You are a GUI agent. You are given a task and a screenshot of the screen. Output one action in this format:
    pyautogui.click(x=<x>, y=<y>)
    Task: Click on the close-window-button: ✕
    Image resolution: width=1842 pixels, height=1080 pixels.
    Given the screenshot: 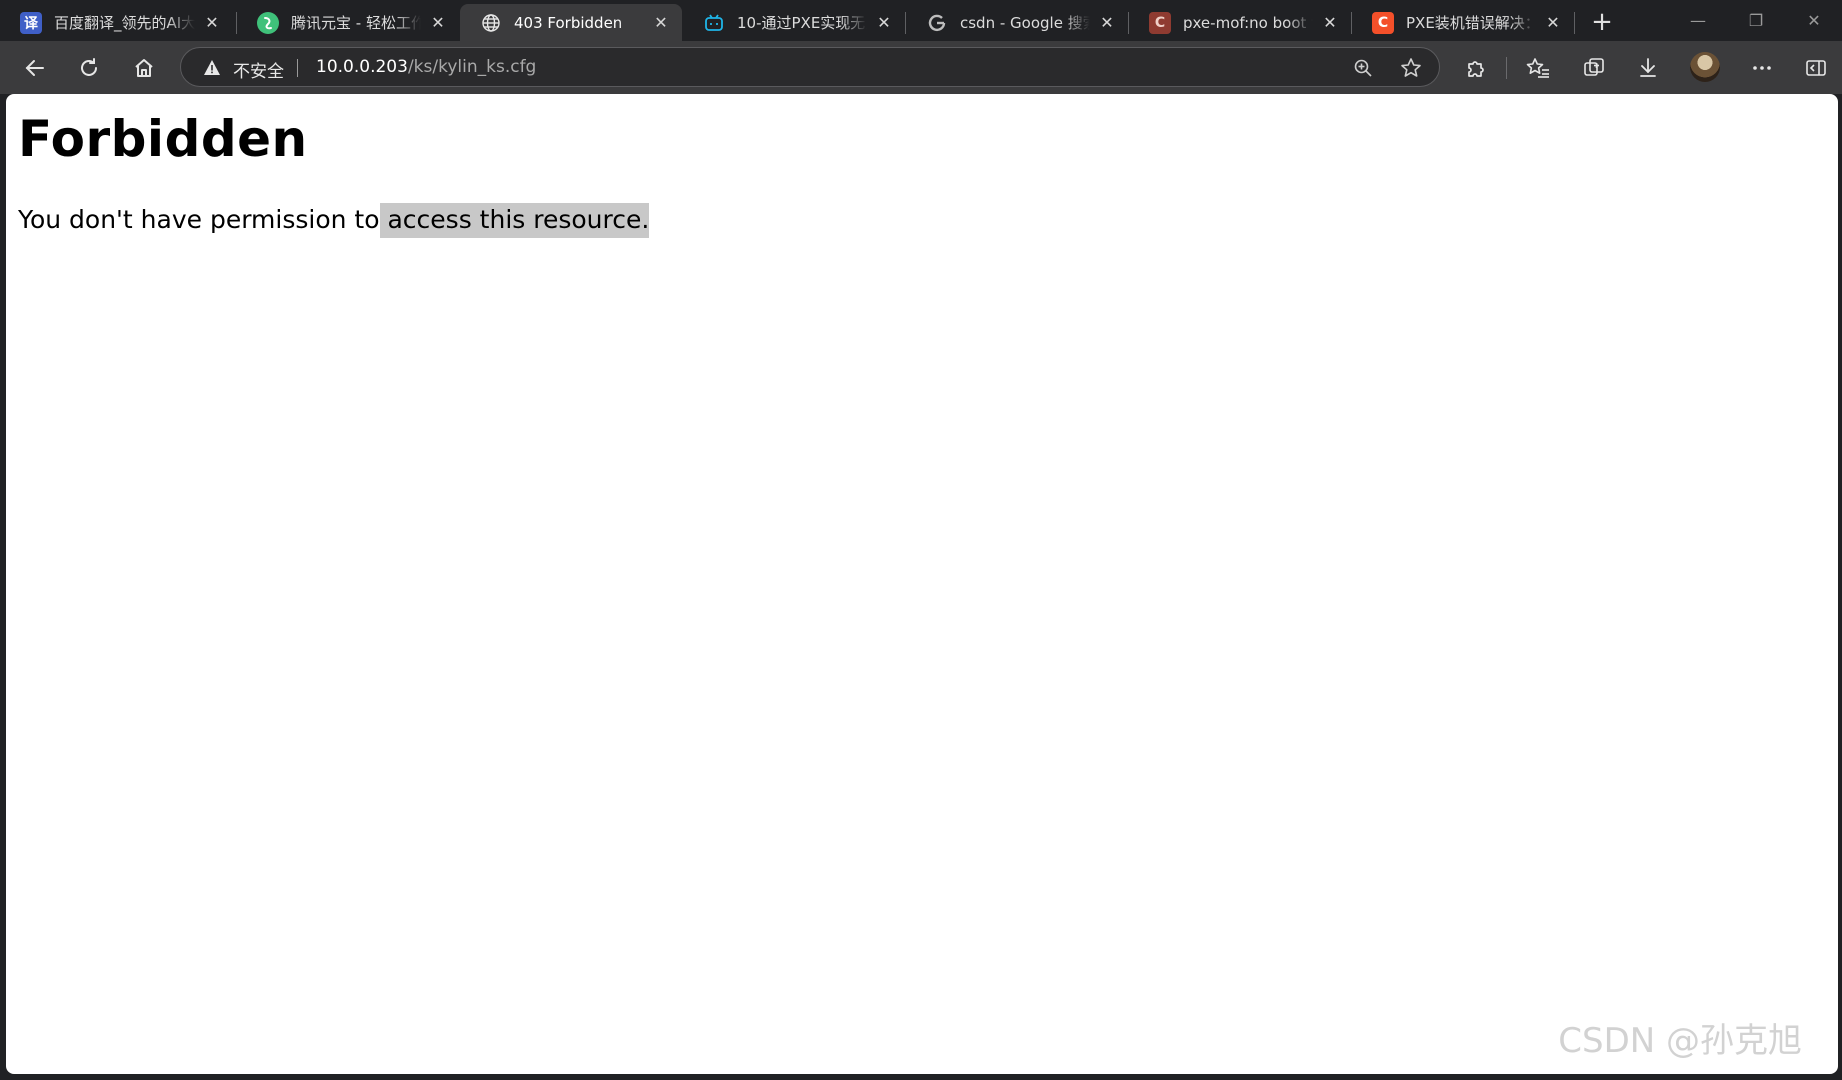 What is the action you would take?
    pyautogui.click(x=1814, y=21)
    